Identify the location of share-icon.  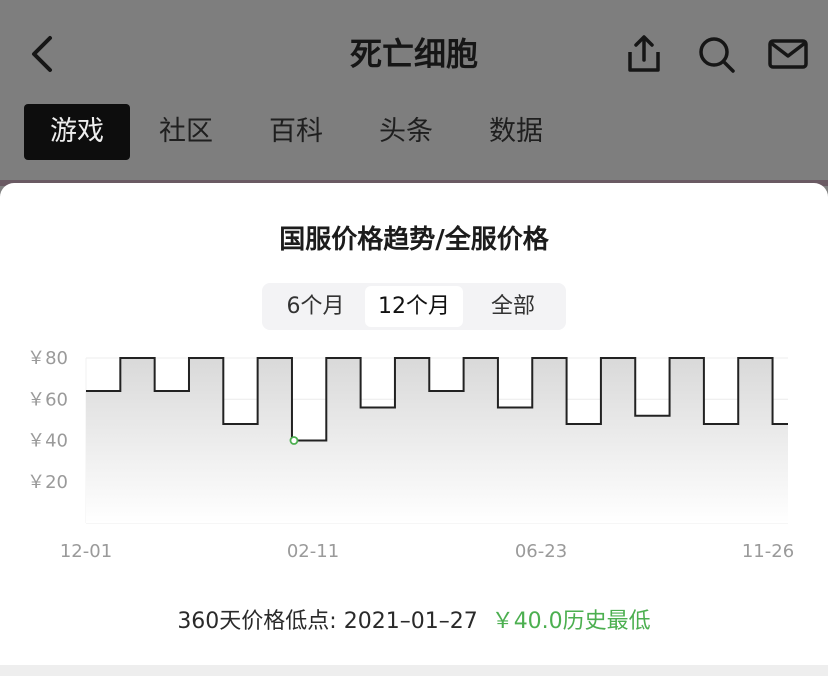
(644, 54).